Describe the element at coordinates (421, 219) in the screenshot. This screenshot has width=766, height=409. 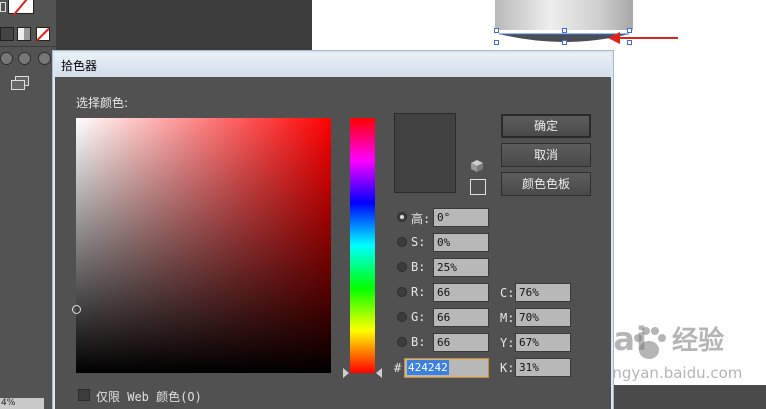
I see `hue-label: 高:` at that location.